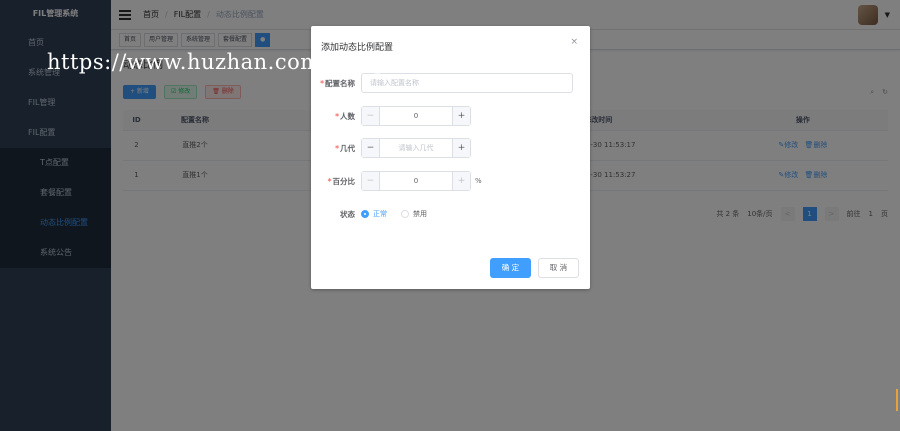 This screenshot has width=900, height=431. Describe the element at coordinates (414, 214) in the screenshot. I see `status-radio-disabled: 禁用` at that location.